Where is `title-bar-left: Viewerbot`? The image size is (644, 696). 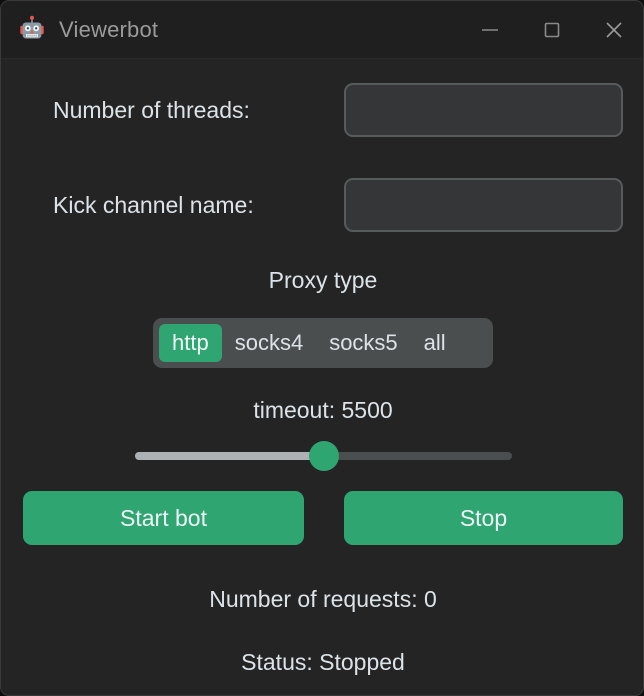 title-bar-left: Viewerbot is located at coordinates (87, 29).